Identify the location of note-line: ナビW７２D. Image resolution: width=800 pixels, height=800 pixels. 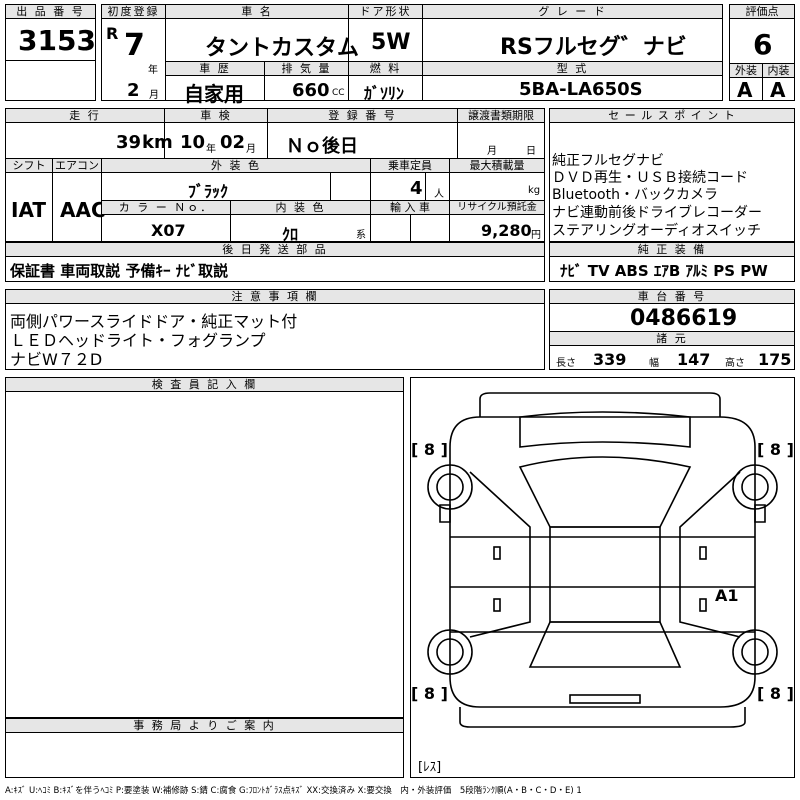
(56, 359).